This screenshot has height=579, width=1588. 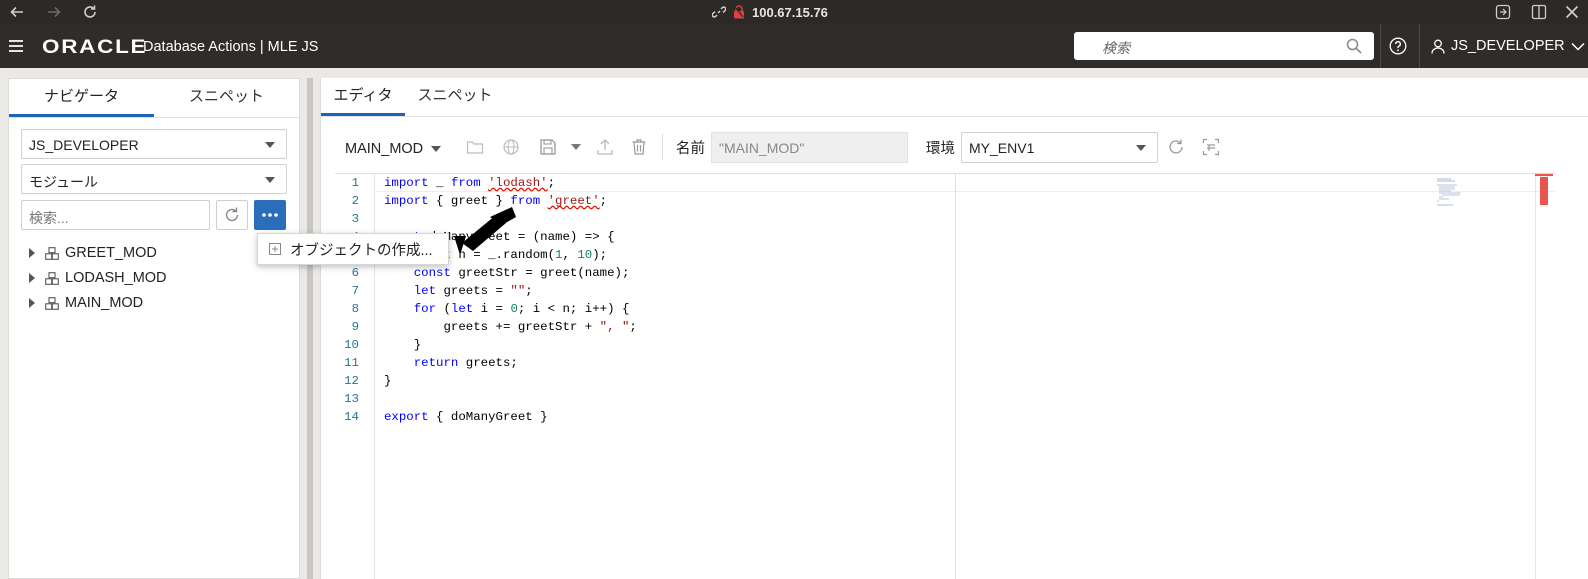 What do you see at coordinates (455, 97) in the screenshot?
I see `tab-snippets-right: スニペット` at bounding box center [455, 97].